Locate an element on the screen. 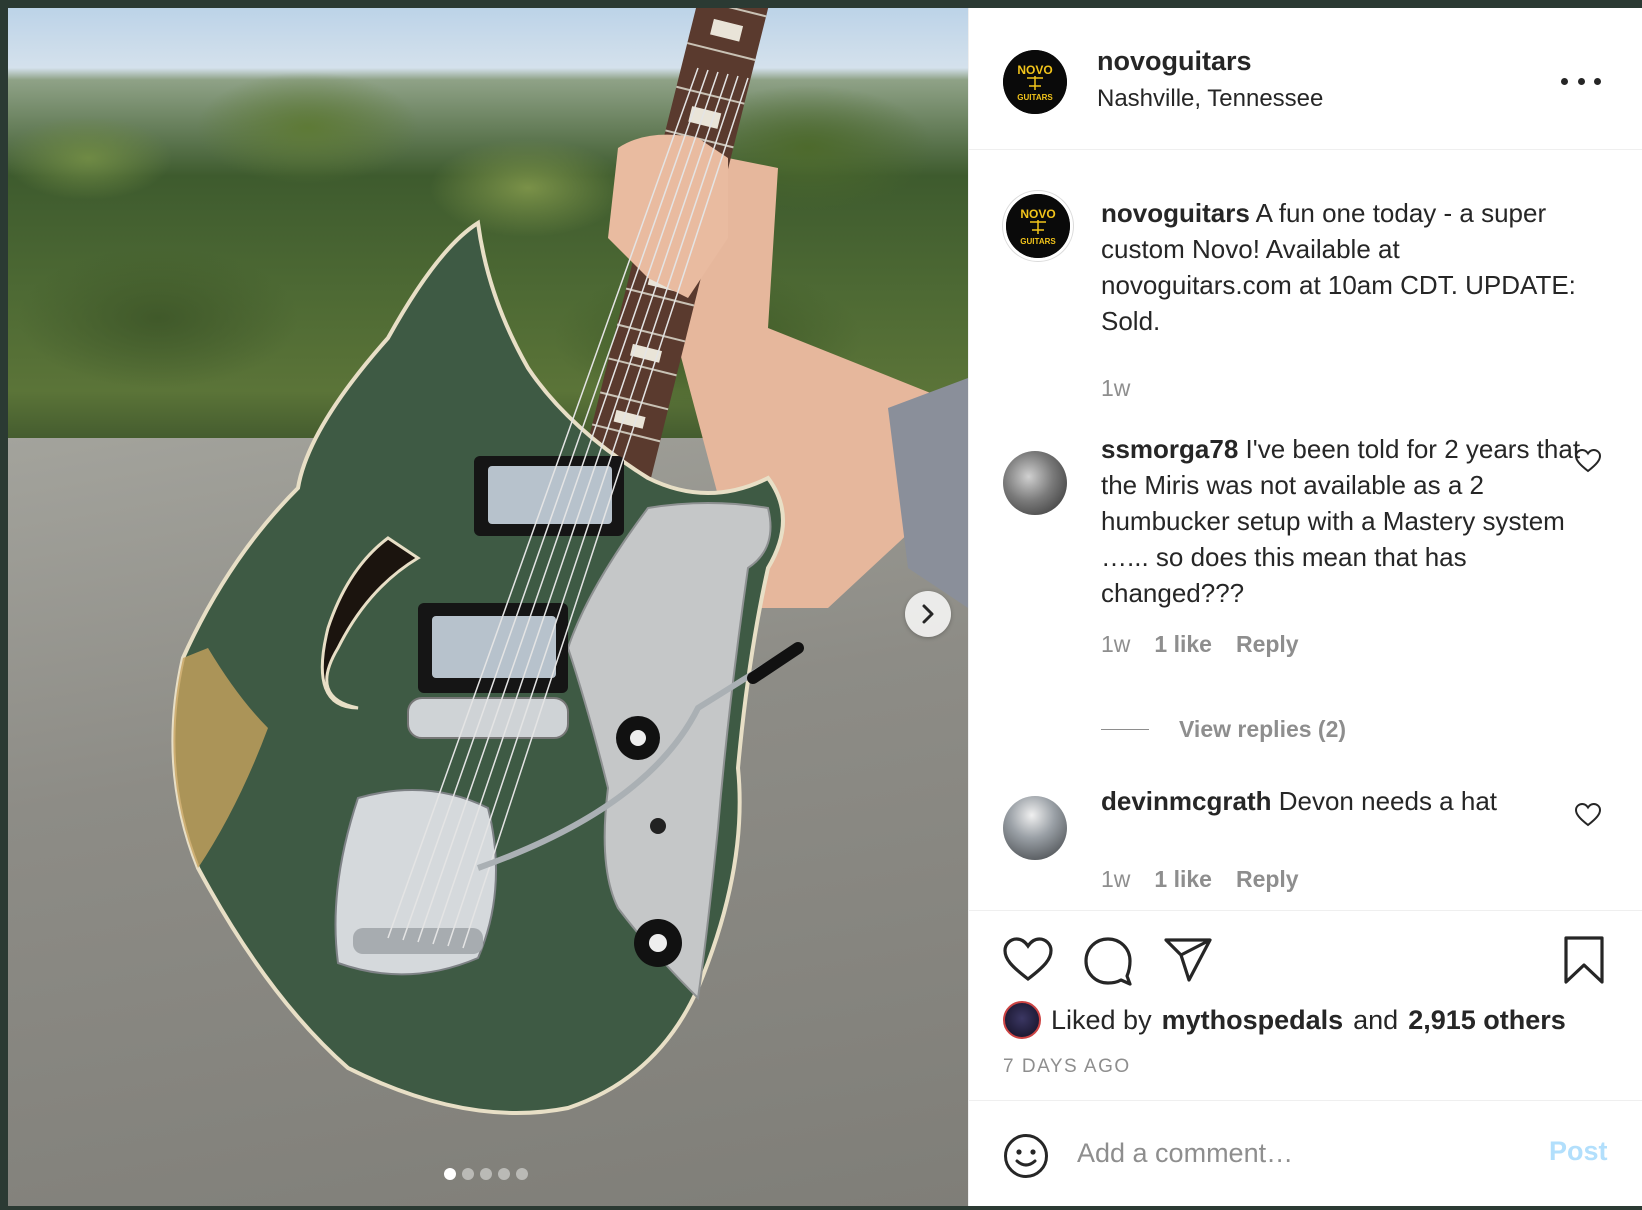 This screenshot has width=1642, height=1210. liker-avatar is located at coordinates (1022, 1020).